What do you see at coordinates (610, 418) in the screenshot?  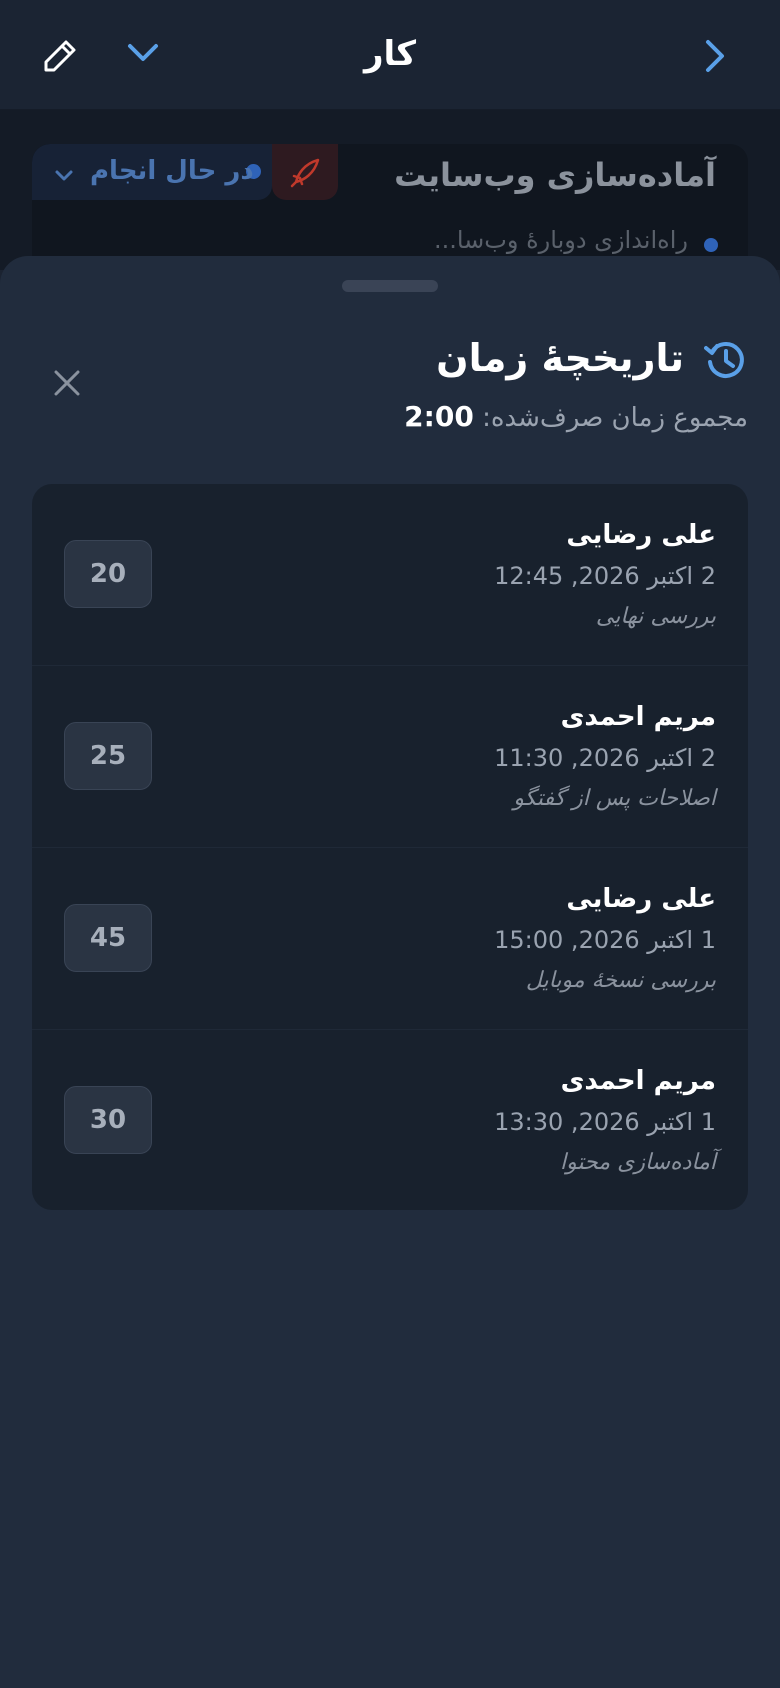 I see `total-time-label: مجموع زمان صرف‌شده:` at bounding box center [610, 418].